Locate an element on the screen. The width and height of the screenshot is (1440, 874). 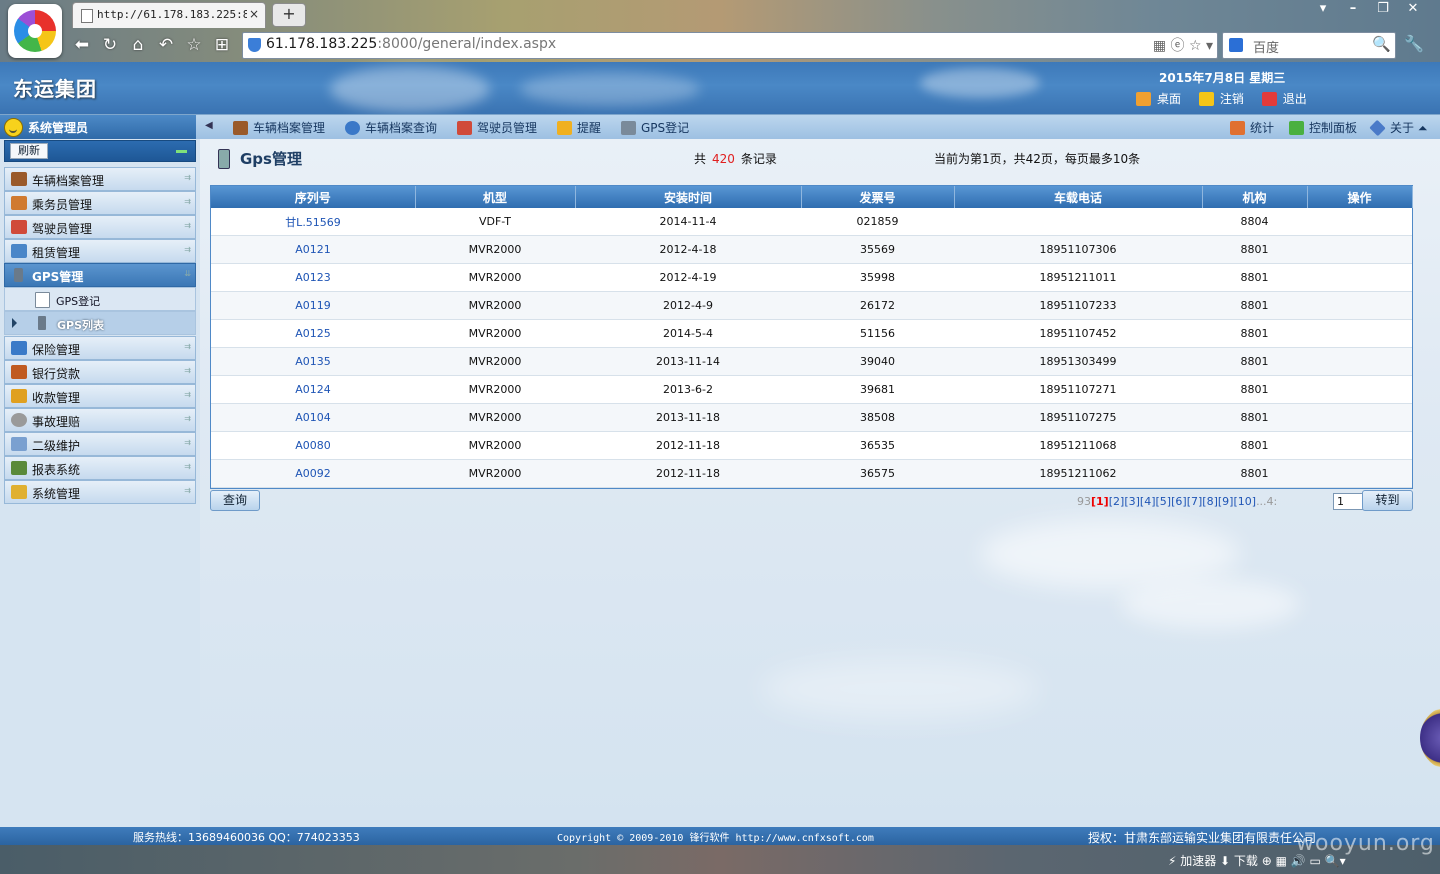
reload-icon: ↻ is located at coordinates (110, 45).